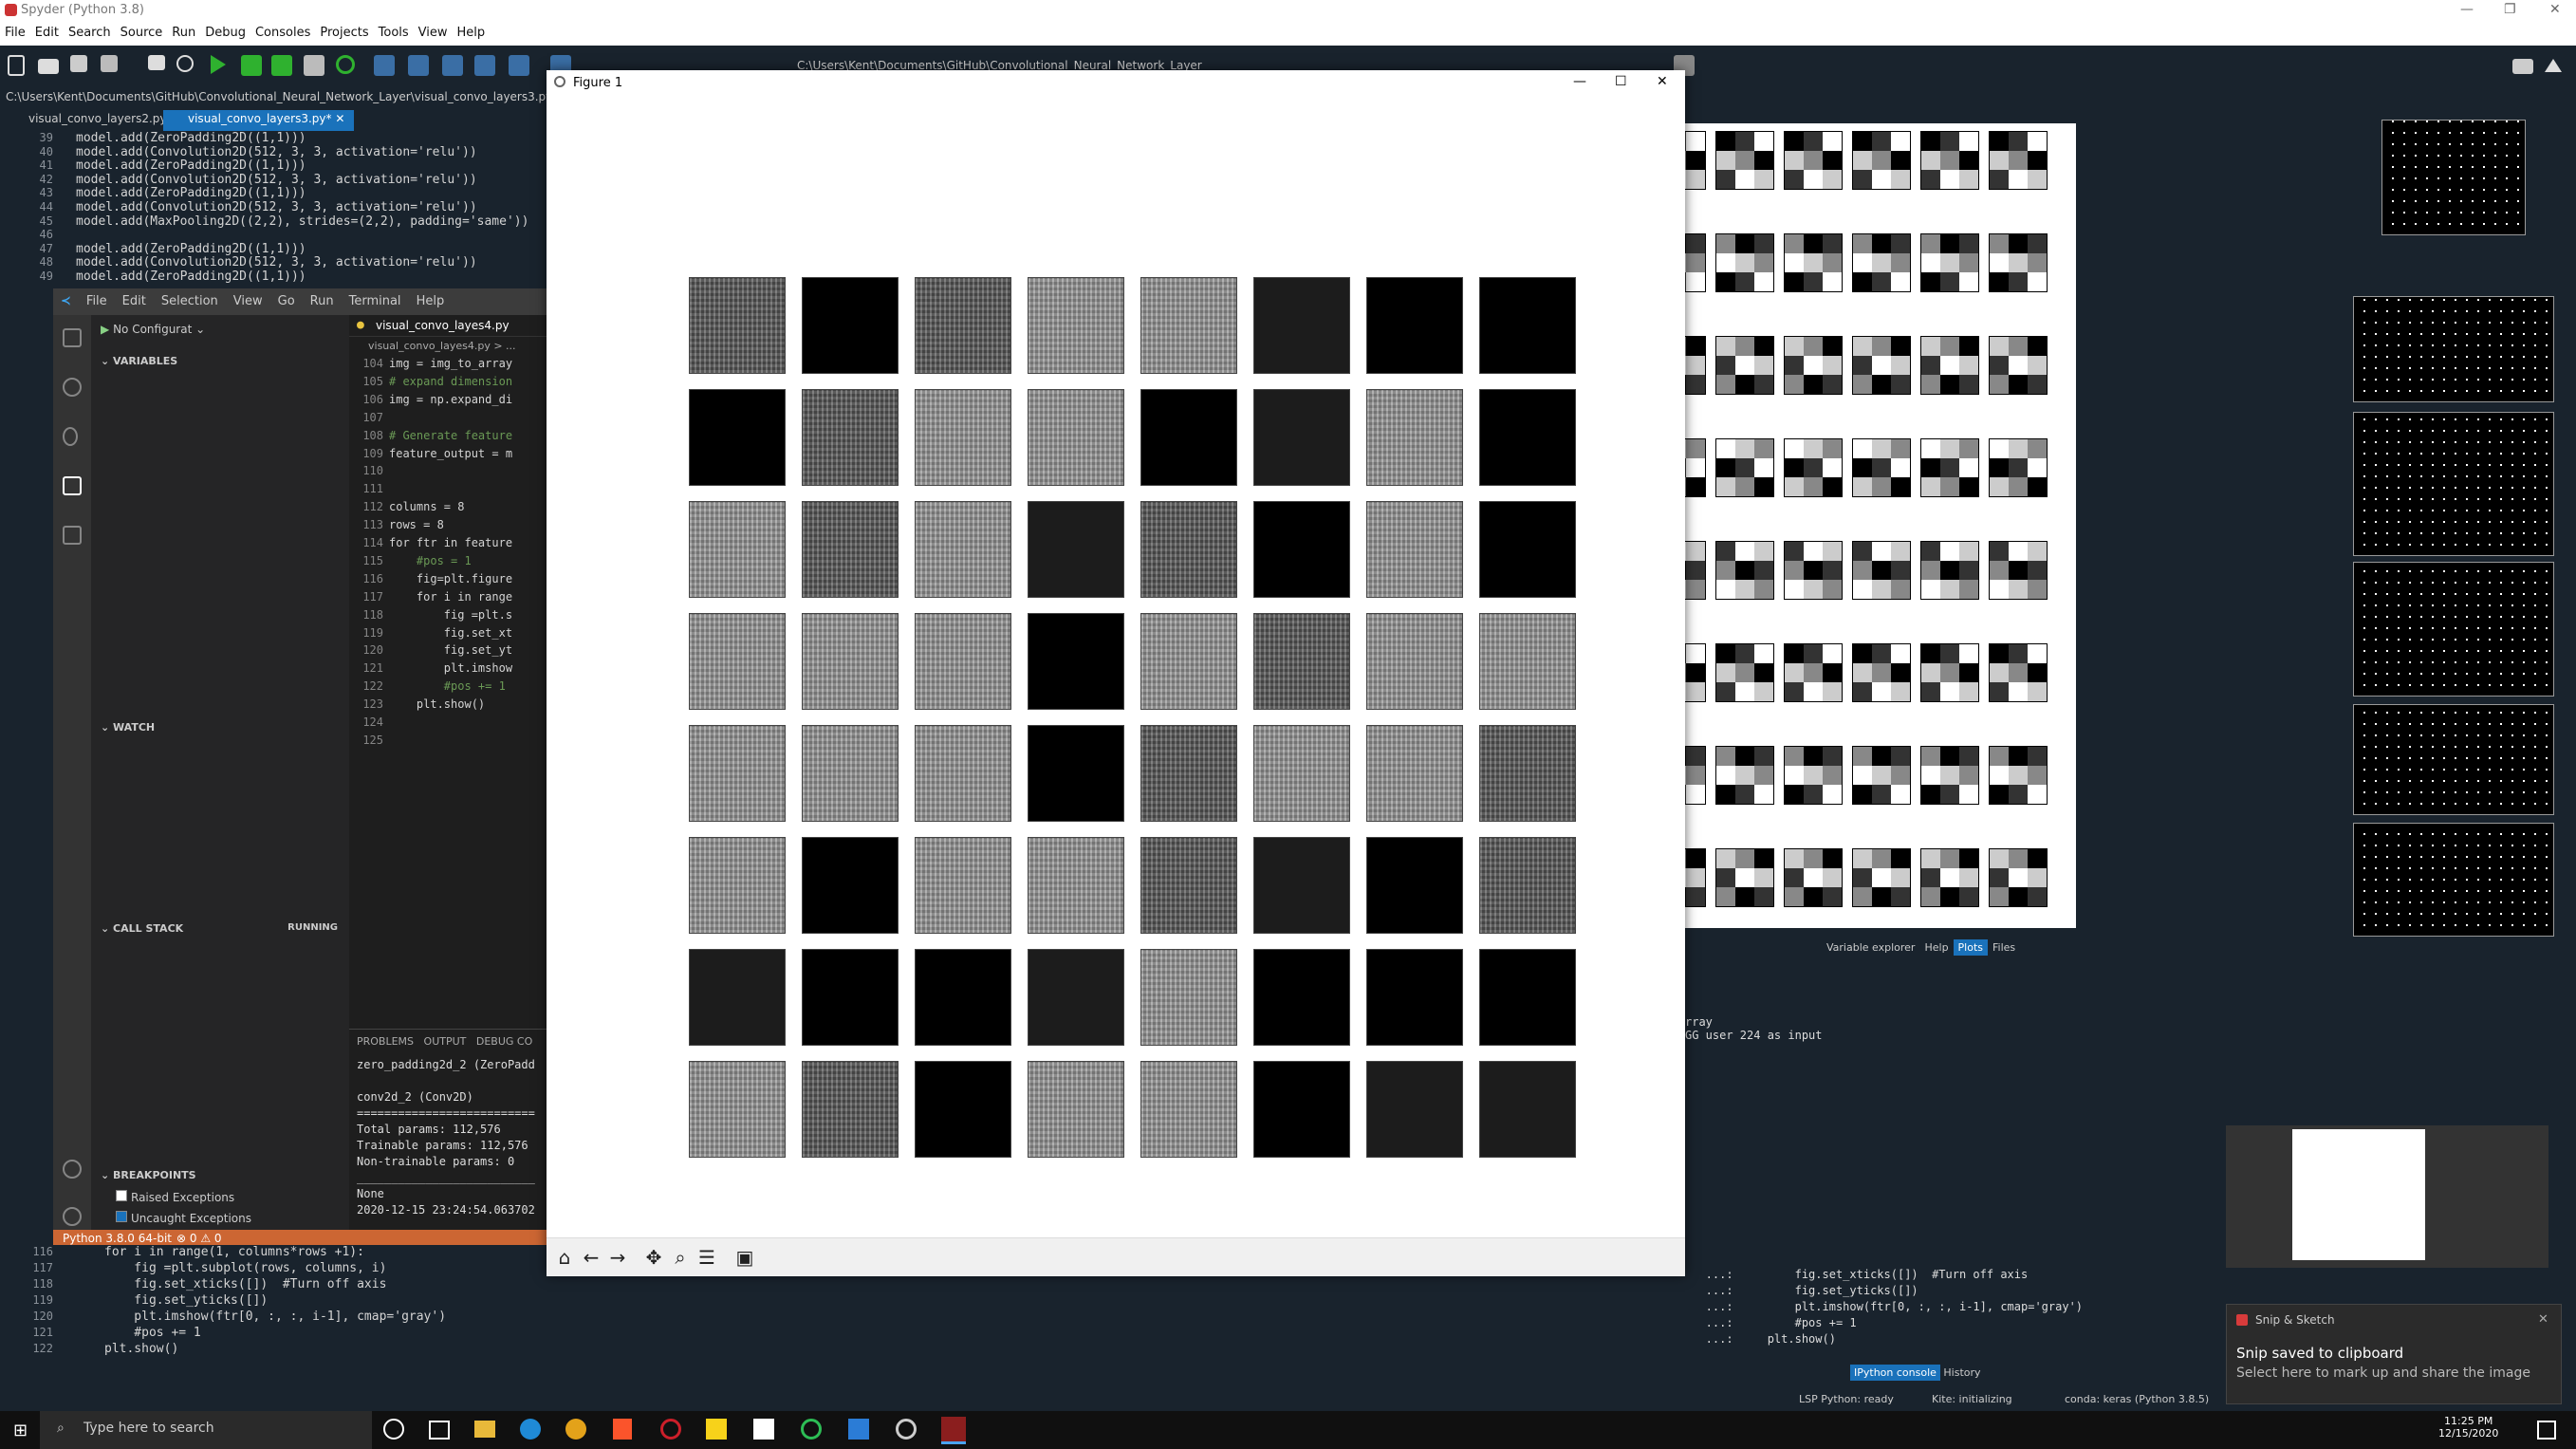 The image size is (2576, 1449). What do you see at coordinates (183, 30) in the screenshot?
I see `menu-run: Run` at bounding box center [183, 30].